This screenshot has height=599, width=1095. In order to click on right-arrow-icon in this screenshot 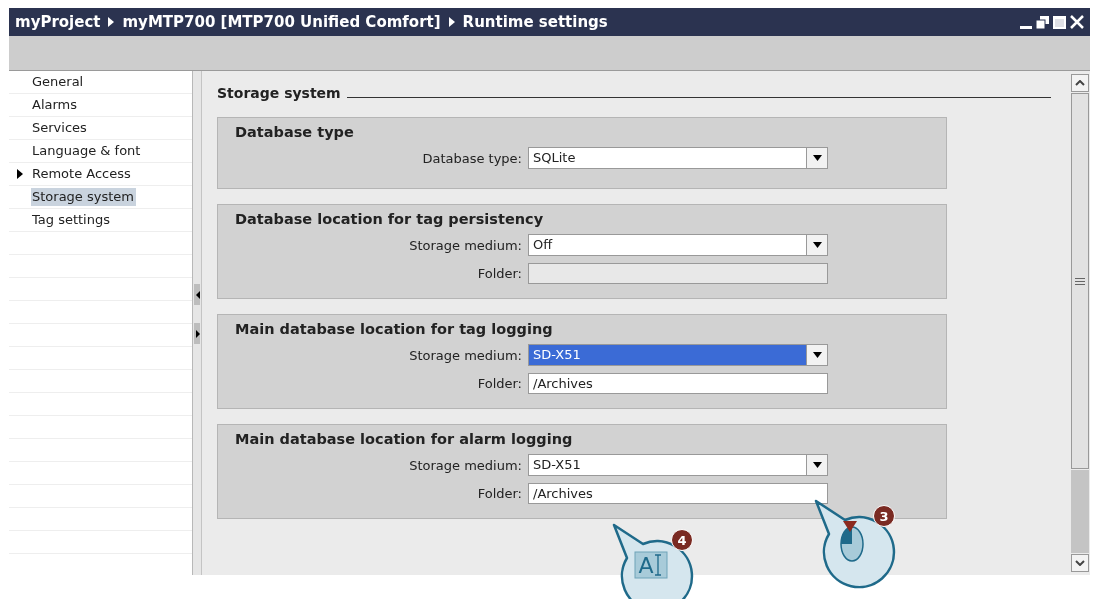, I will do `click(198, 333)`.